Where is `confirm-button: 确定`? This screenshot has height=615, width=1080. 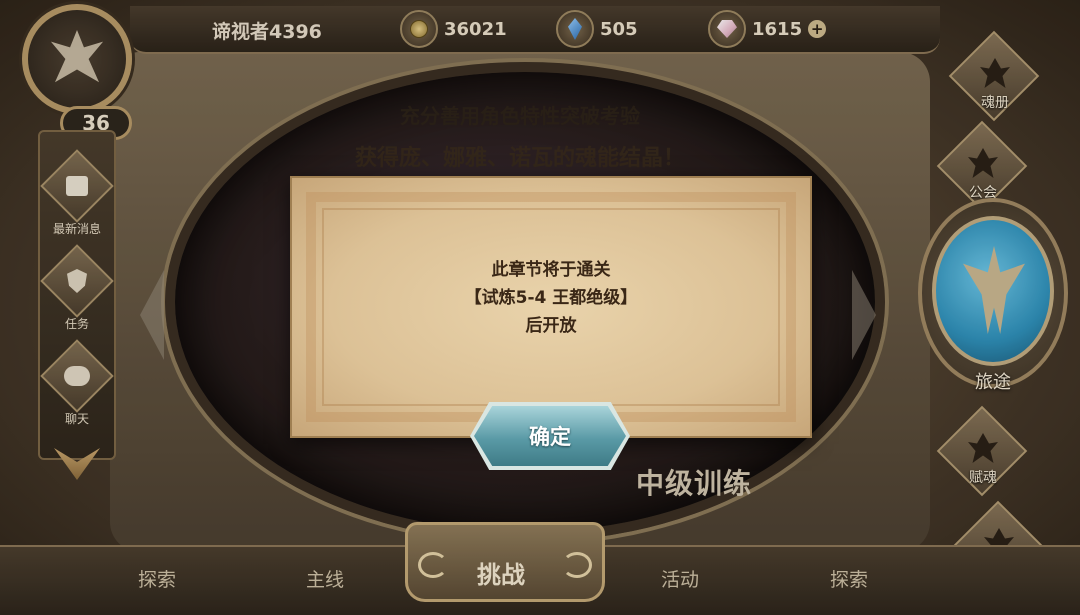
confirm-button: 确定 is located at coordinates (550, 436).